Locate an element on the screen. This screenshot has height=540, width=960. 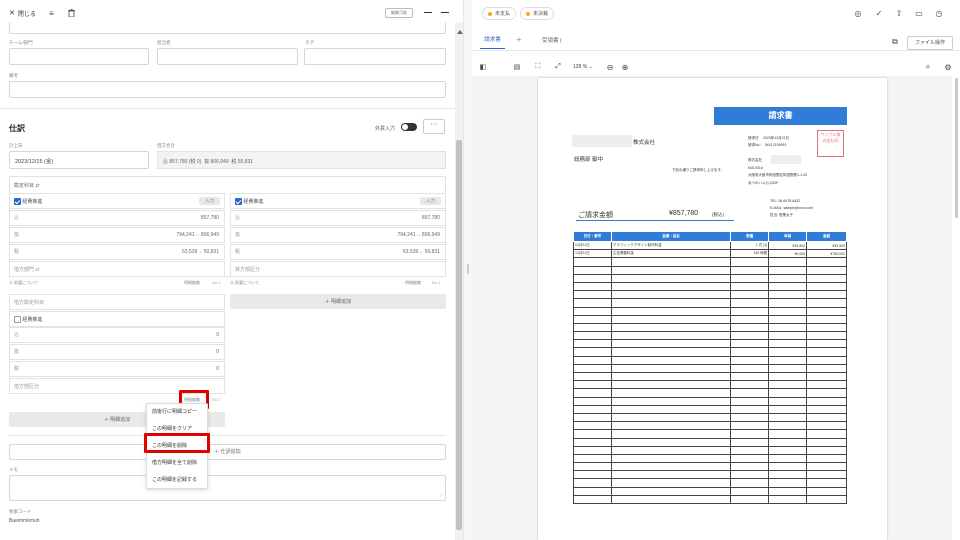
sidebar-toggle-icon: ◧ is located at coordinates (483, 67).